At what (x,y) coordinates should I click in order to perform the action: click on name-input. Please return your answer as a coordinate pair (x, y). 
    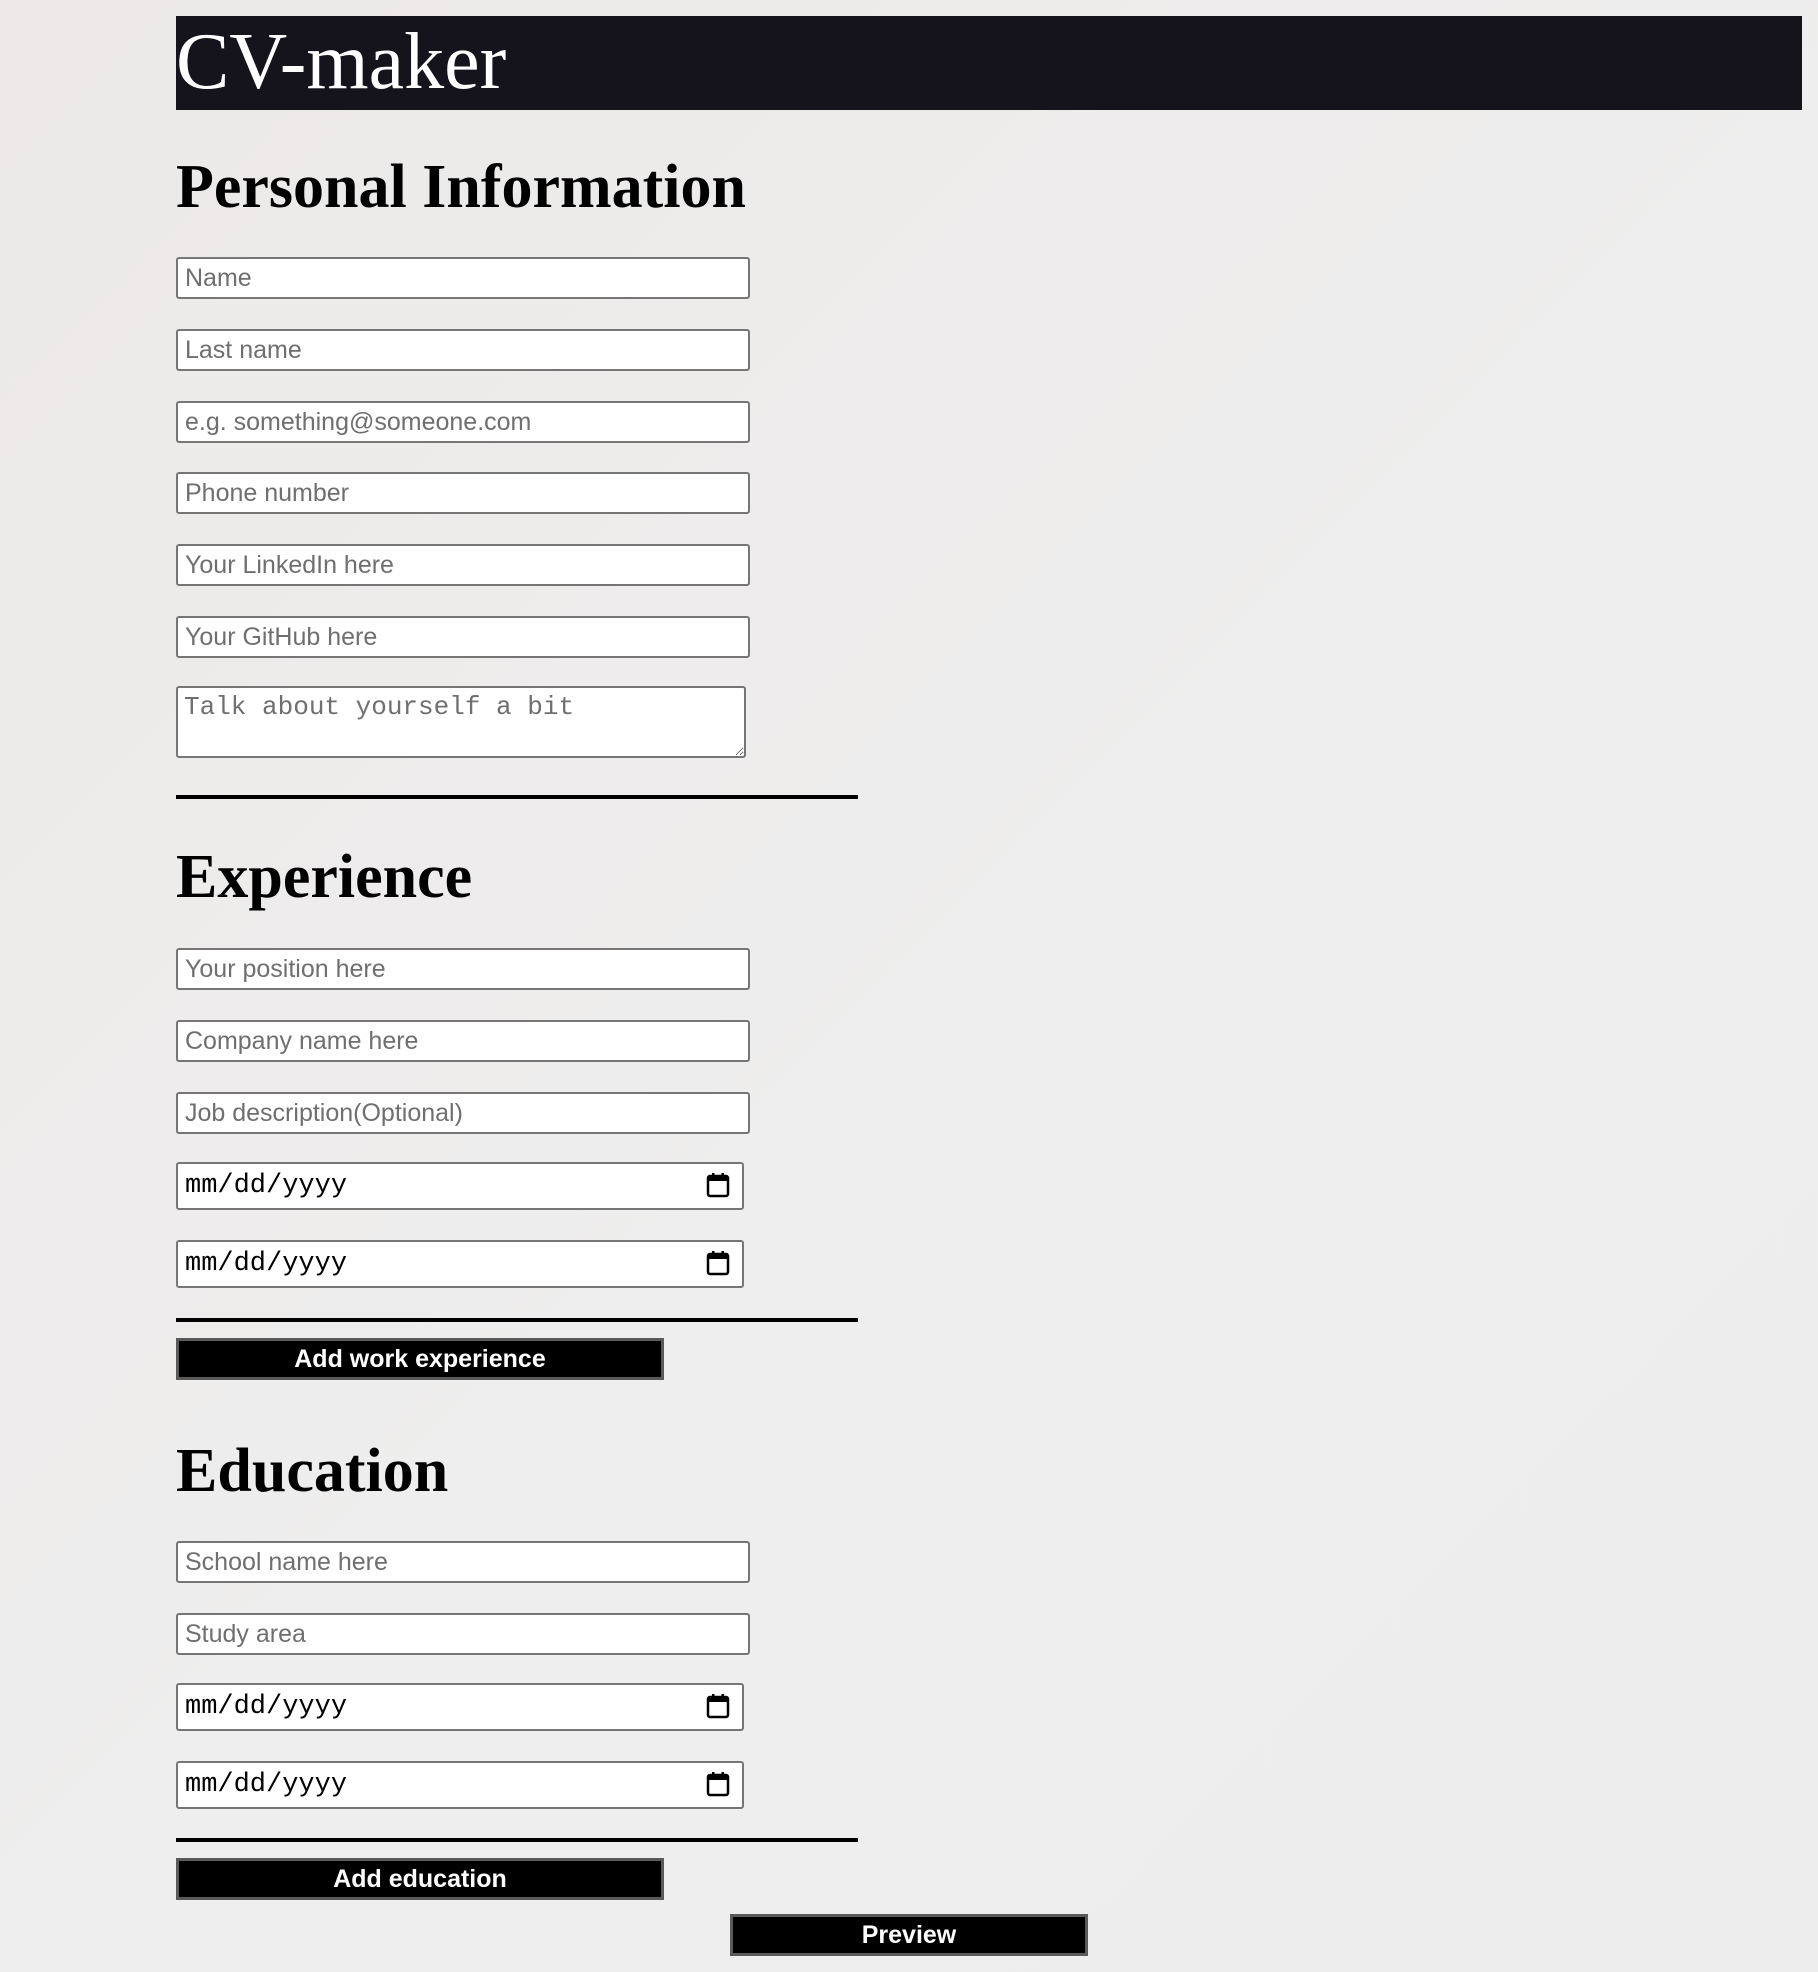
    Looking at the image, I should click on (463, 278).